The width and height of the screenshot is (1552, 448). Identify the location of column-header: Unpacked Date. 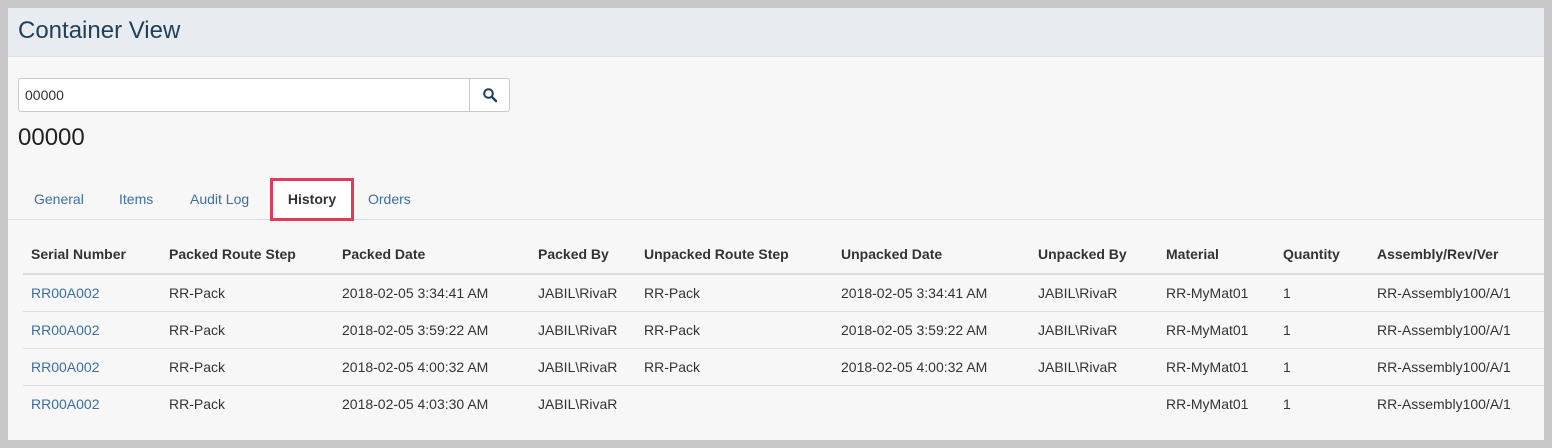
(931, 255).